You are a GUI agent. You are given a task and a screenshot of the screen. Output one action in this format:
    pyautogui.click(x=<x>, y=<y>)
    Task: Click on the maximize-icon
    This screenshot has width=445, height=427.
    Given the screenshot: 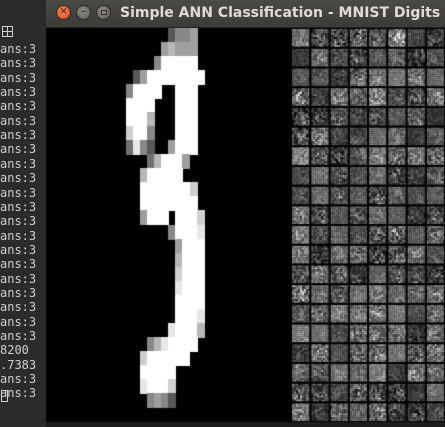 What is the action you would take?
    pyautogui.click(x=103, y=12)
    